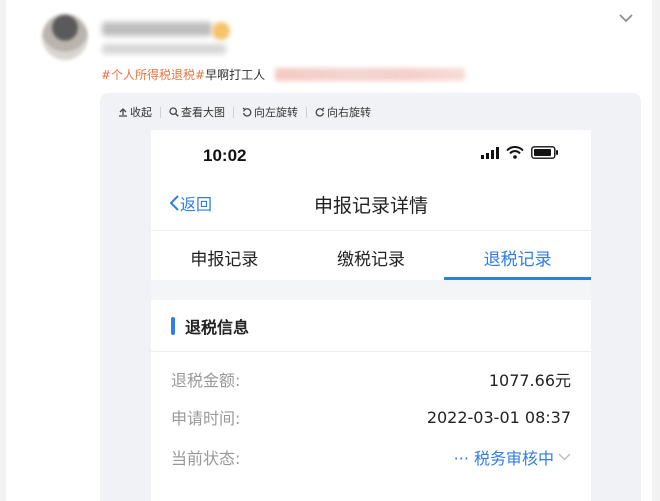 The height and width of the screenshot is (501, 660). What do you see at coordinates (206, 458) in the screenshot?
I see `current-status-label: 当前状态:` at bounding box center [206, 458].